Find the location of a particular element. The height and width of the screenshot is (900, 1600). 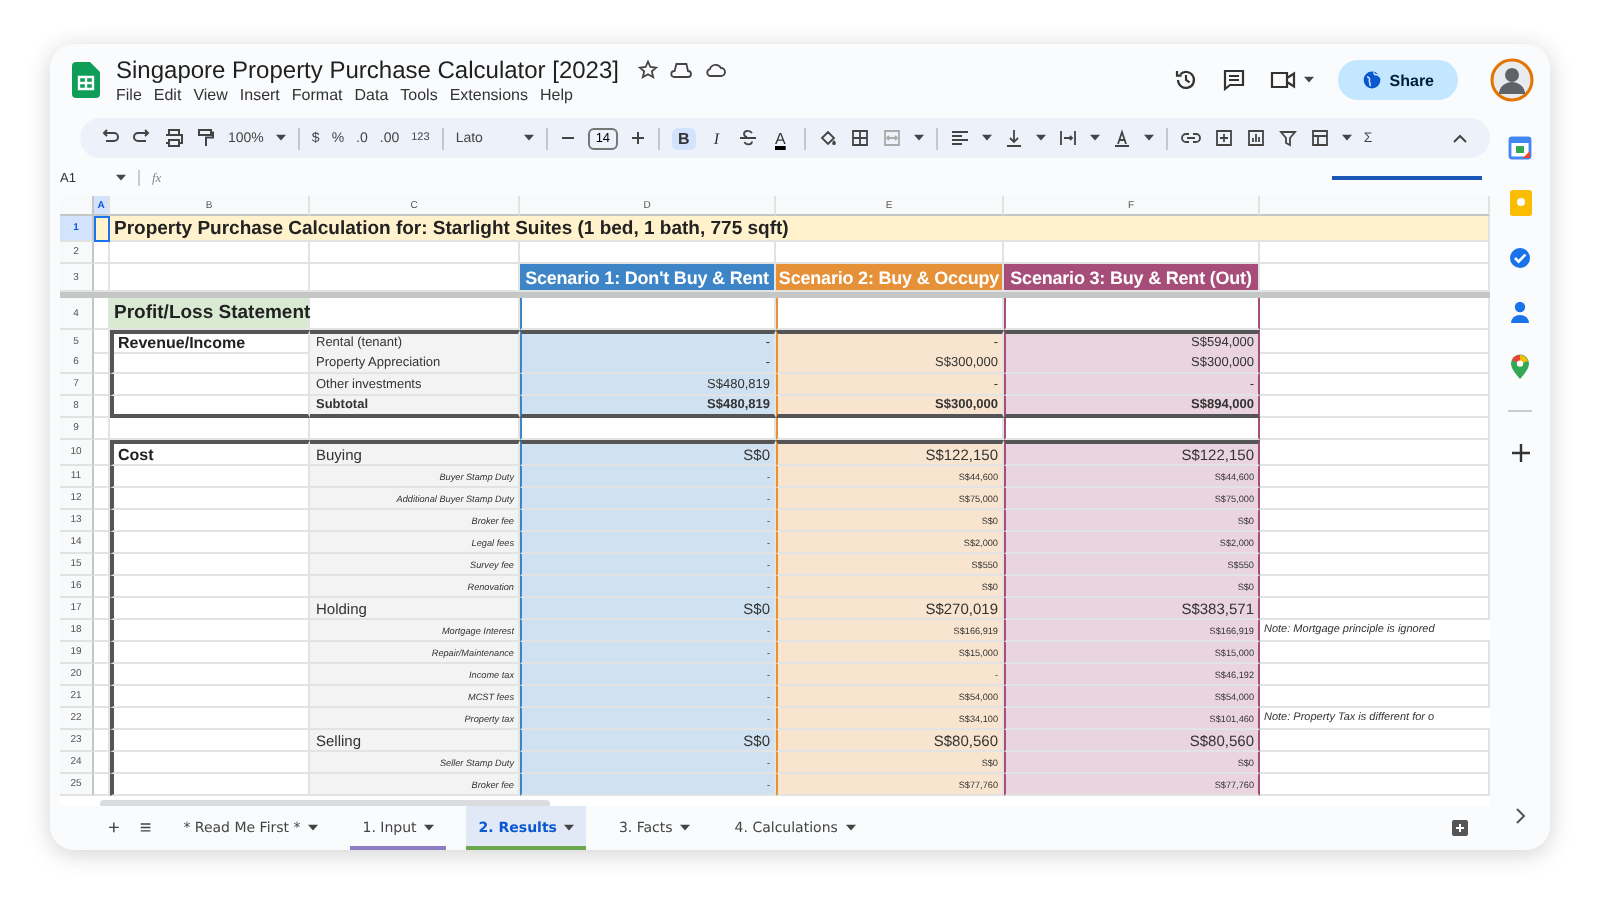

text-color-button: A is located at coordinates (780, 138).